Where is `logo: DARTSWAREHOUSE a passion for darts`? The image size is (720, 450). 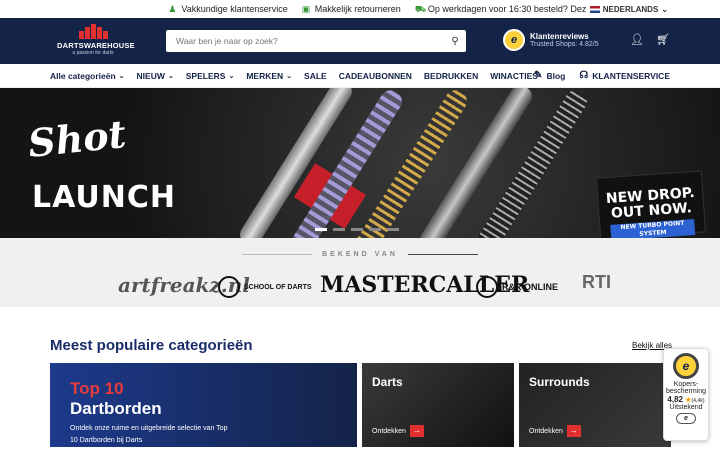 logo: DARTSWAREHOUSE a passion for darts is located at coordinates (96, 41).